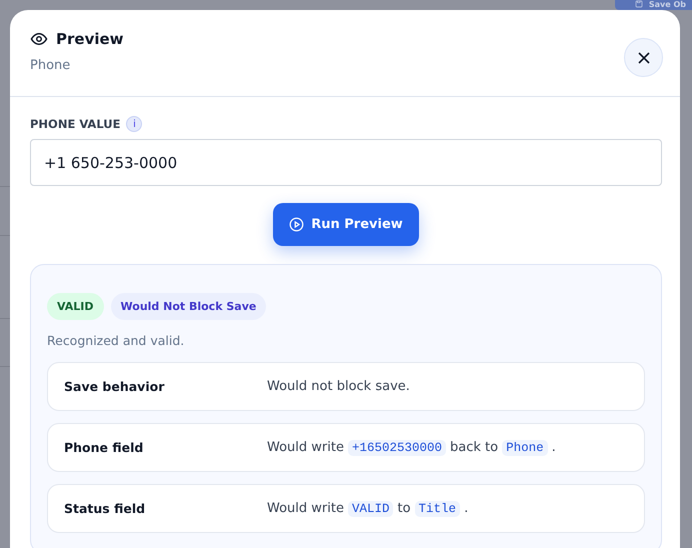  I want to click on run-preview-button: Run Preview, so click(346, 224).